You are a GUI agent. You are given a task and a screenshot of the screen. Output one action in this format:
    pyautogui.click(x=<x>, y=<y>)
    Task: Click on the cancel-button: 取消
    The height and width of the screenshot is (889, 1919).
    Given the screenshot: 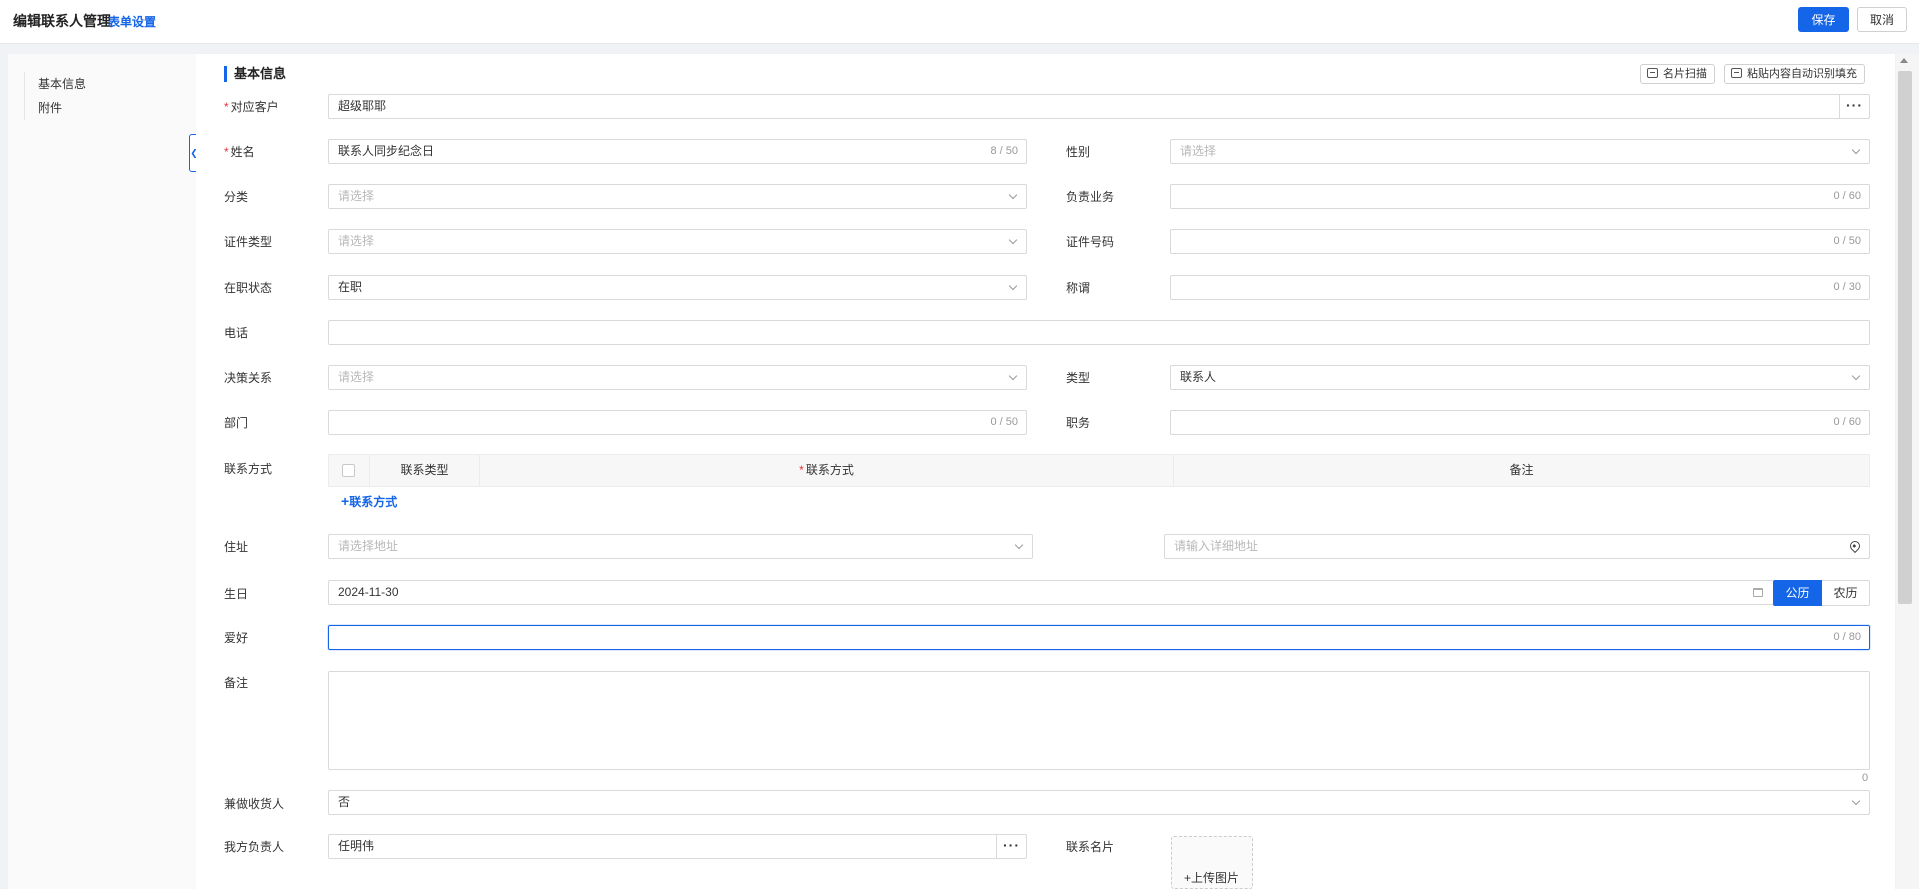 What is the action you would take?
    pyautogui.click(x=1882, y=19)
    